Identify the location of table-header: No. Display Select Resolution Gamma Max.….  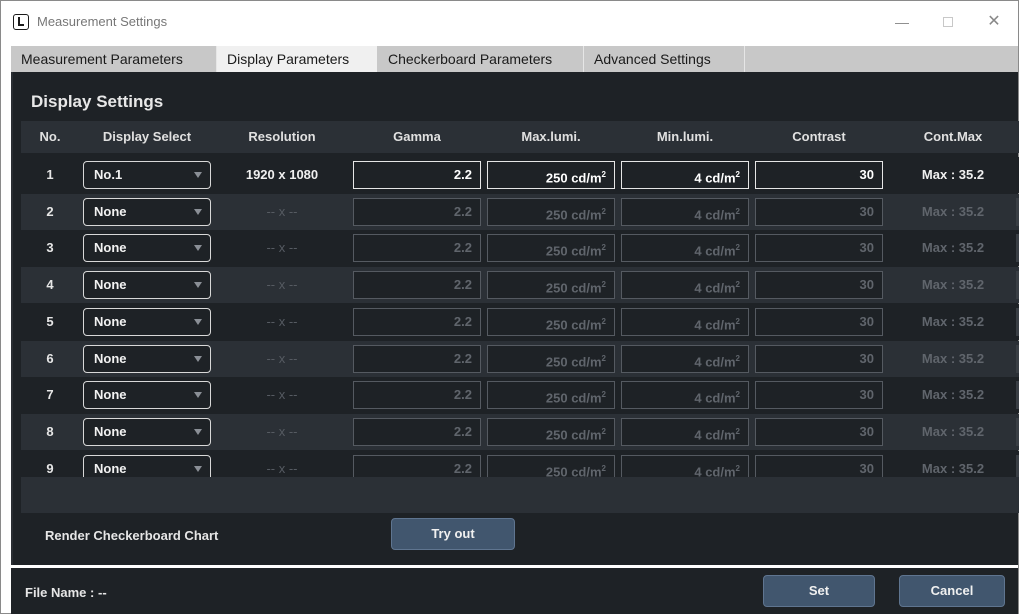
(520, 137).